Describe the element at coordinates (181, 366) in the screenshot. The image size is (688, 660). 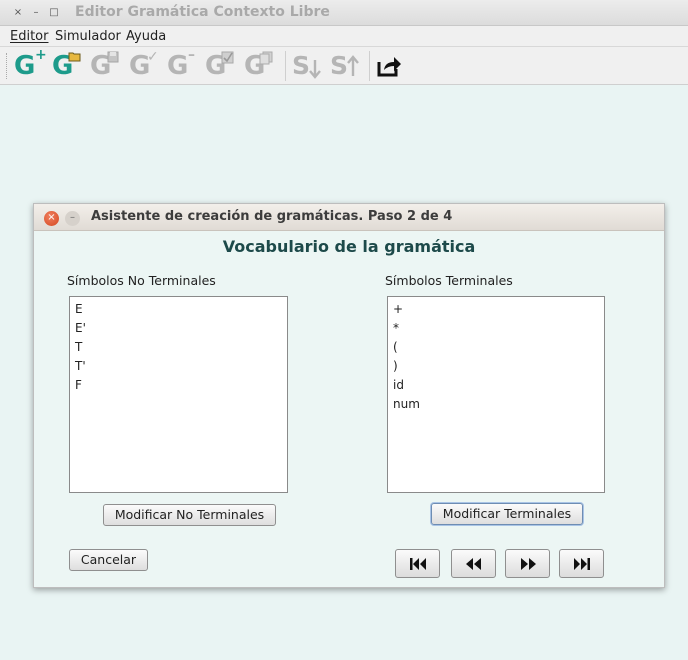
I see `list-item: T'` at that location.